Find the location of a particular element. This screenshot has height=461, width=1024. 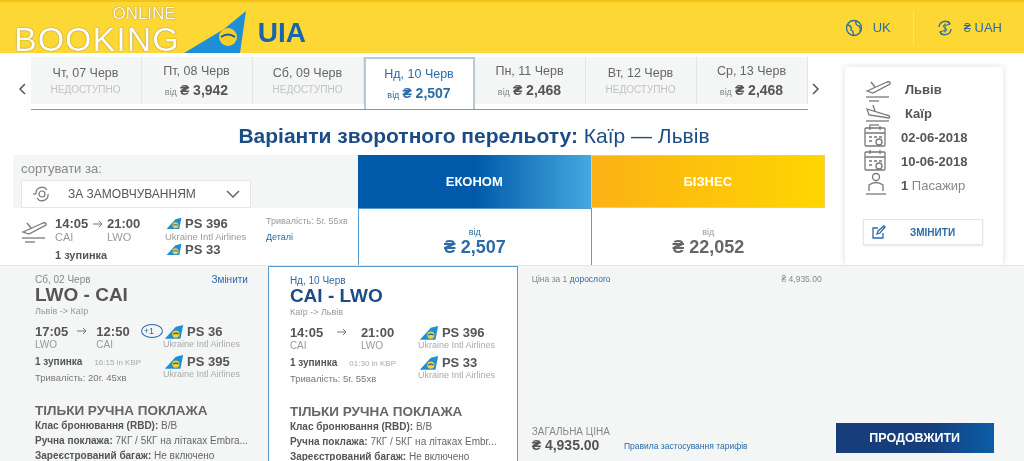

globe-icon is located at coordinates (853, 27).